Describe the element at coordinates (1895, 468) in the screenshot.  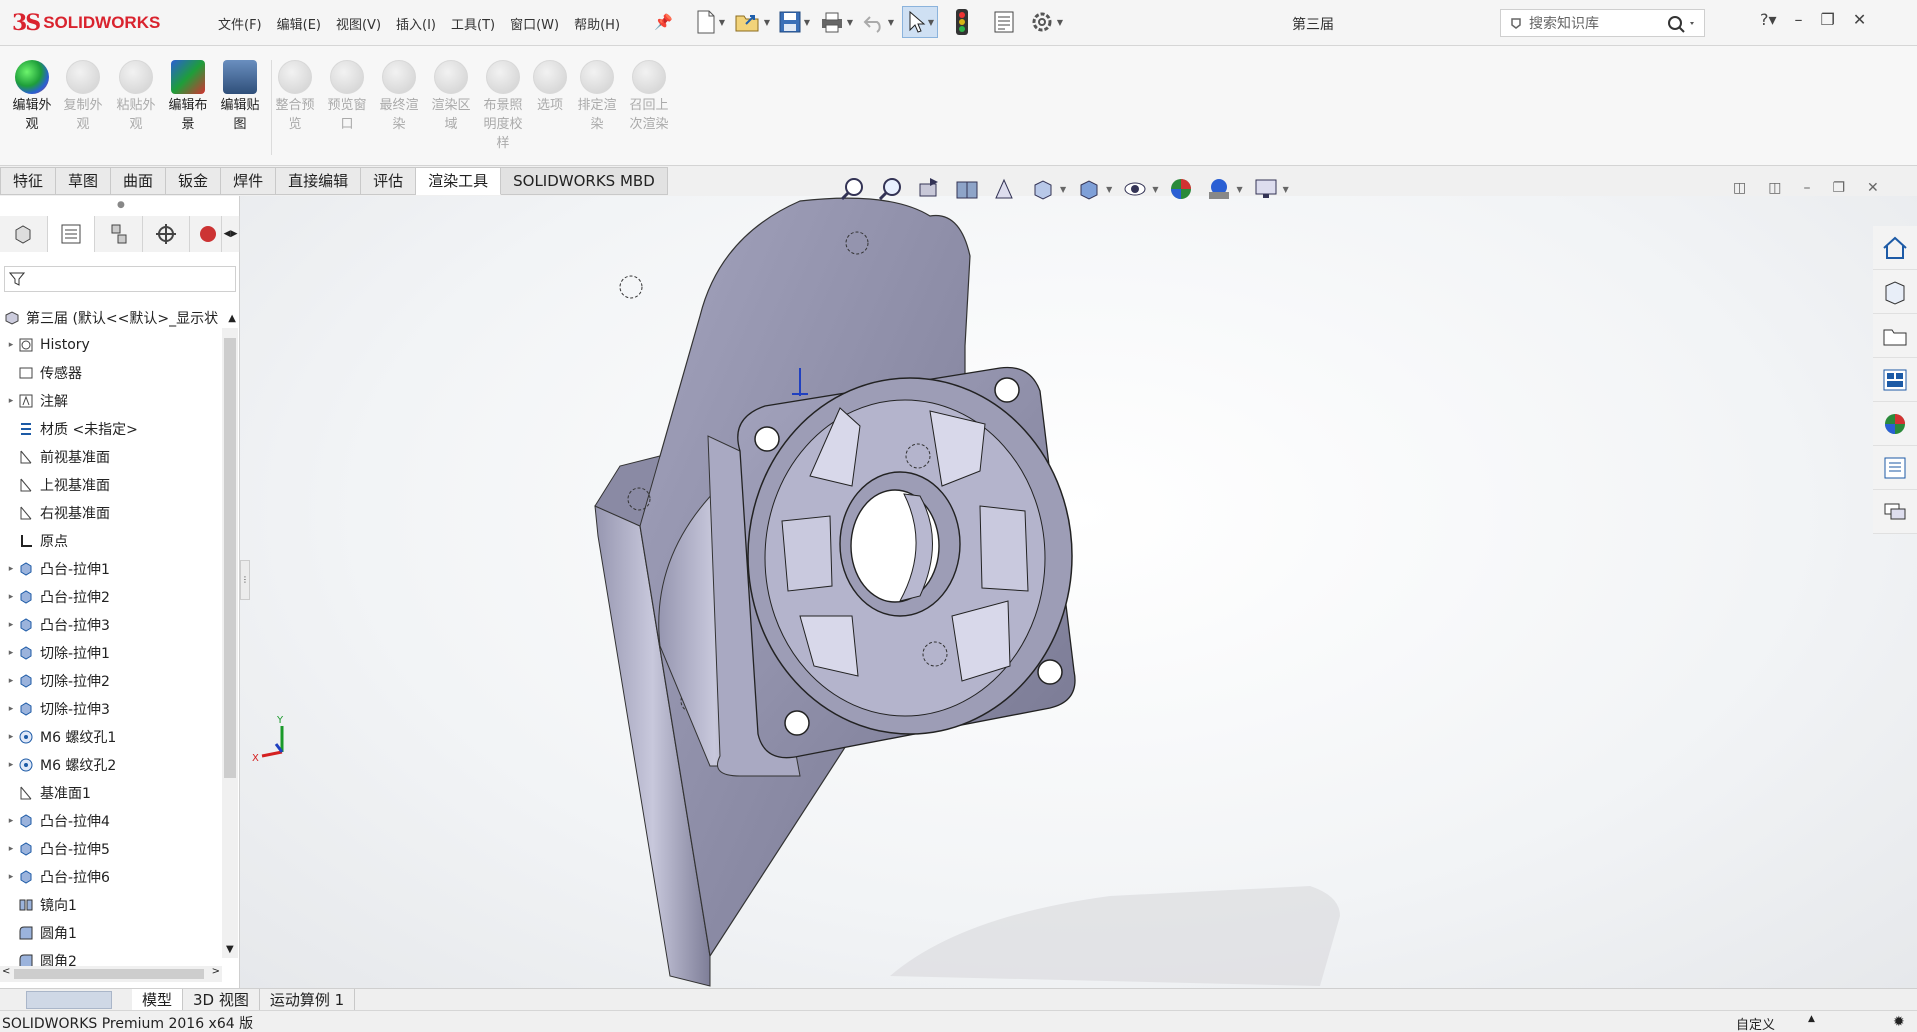
I see `custom-properties-tab` at that location.